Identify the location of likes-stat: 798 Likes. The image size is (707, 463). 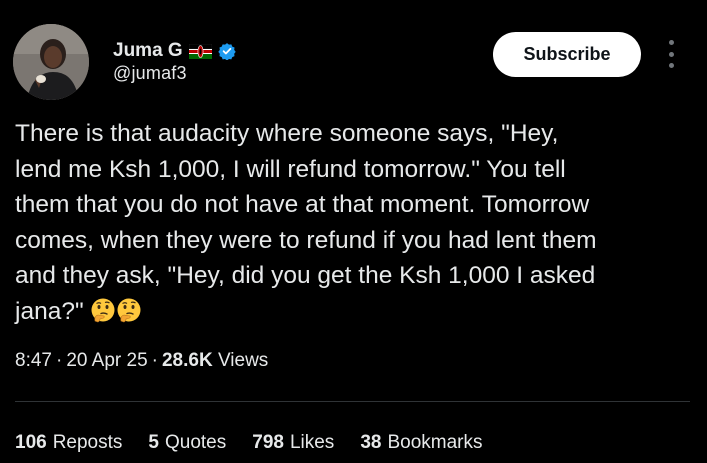
(293, 443).